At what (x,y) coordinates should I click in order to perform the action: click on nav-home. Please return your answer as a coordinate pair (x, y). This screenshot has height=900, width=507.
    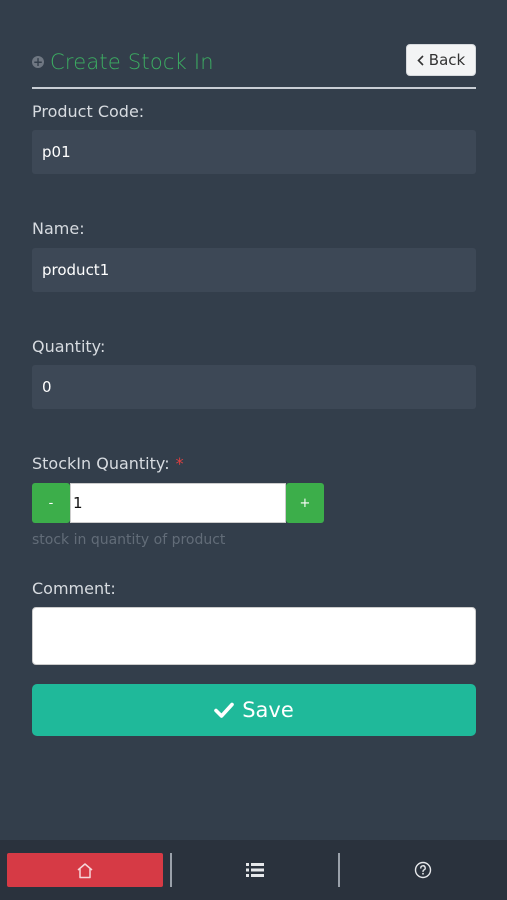
    Looking at the image, I should click on (85, 870).